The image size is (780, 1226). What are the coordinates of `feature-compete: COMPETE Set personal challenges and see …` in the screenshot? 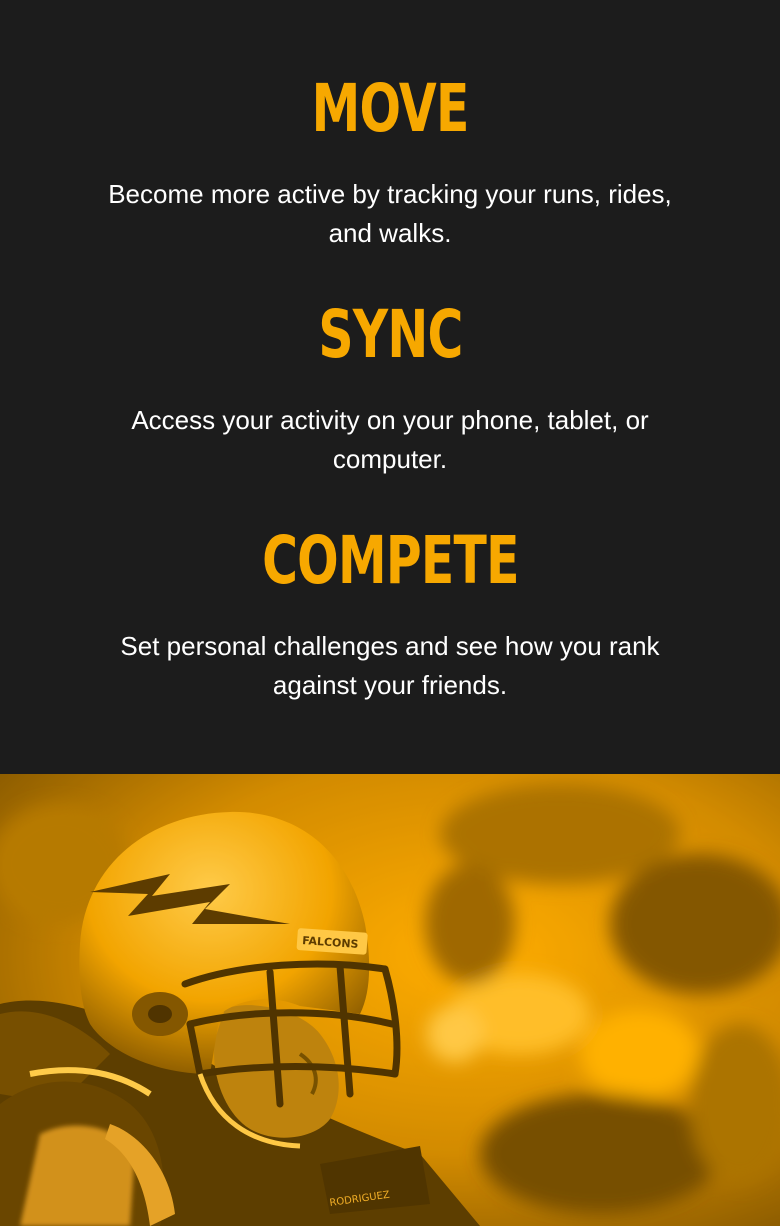 It's located at (390, 615).